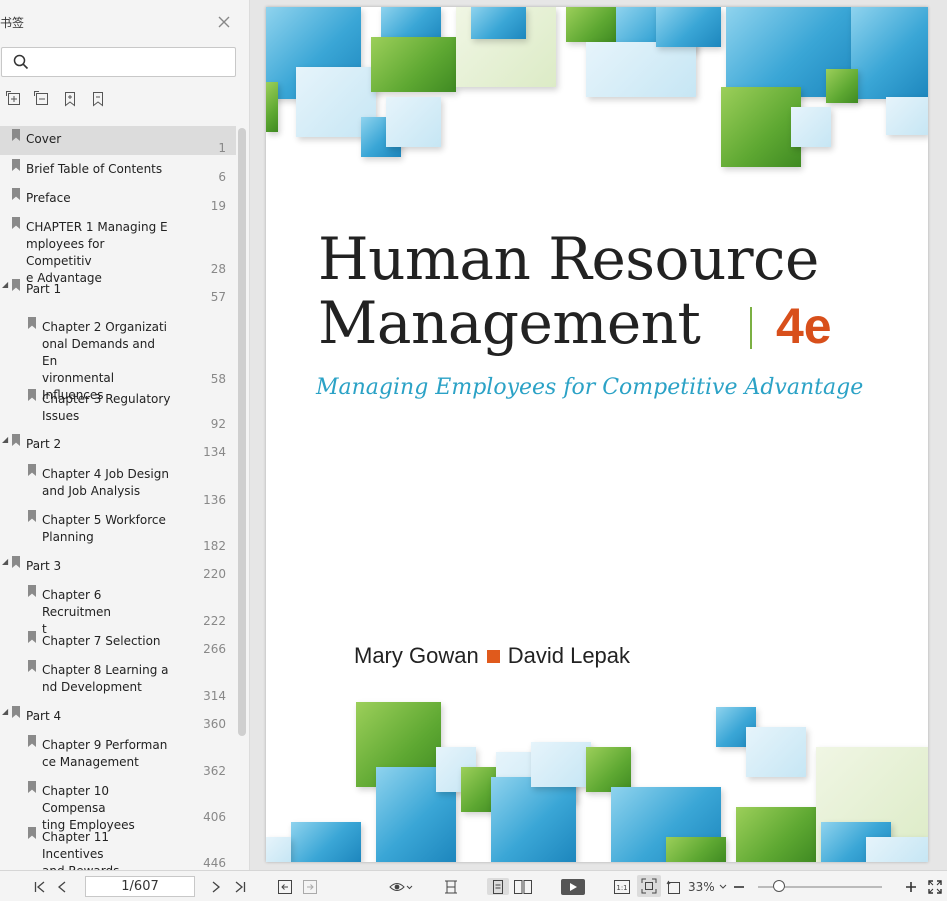 This screenshot has width=947, height=901. Describe the element at coordinates (118, 445) in the screenshot. I see `bookmark-item: ◢ Part 2 134` at that location.